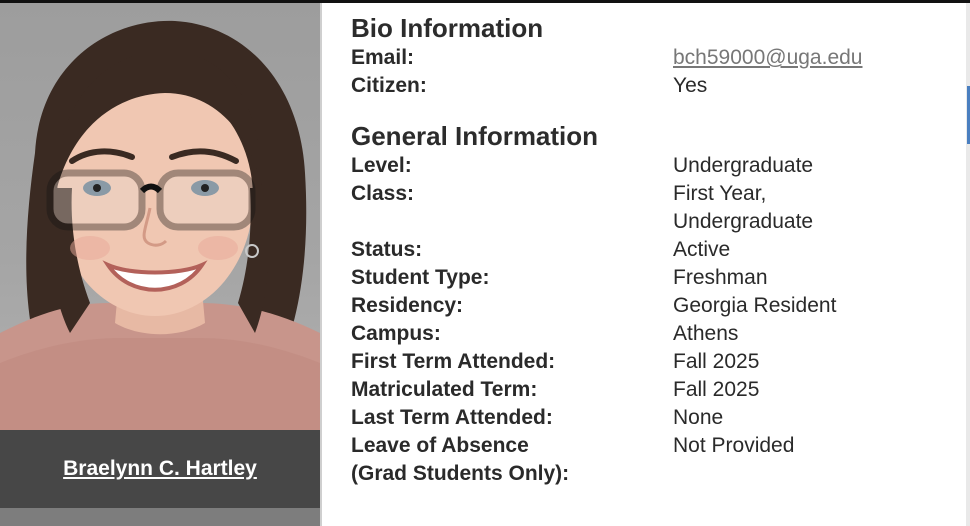 The width and height of the screenshot is (970, 526). I want to click on matriculated-value: Fall 2025, so click(716, 389).